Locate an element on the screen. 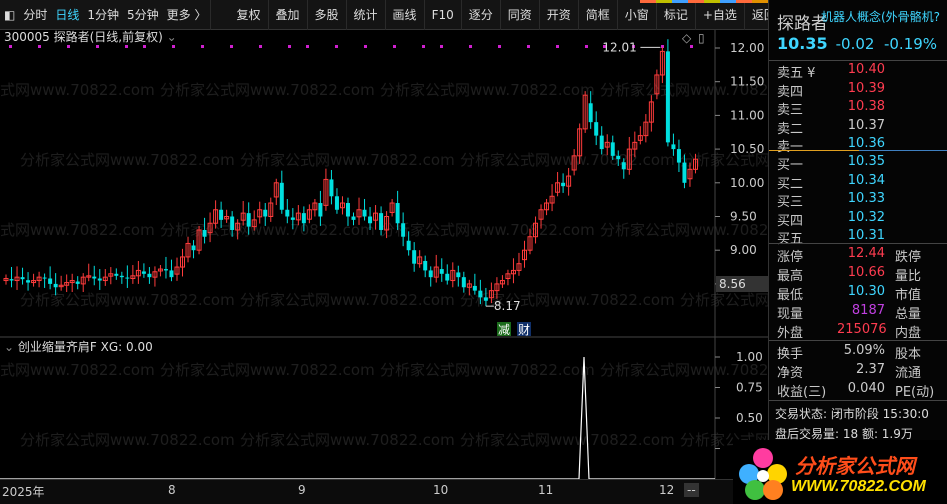 This screenshot has width=947, height=504. quote-value: 215076 is located at coordinates (862, 329).